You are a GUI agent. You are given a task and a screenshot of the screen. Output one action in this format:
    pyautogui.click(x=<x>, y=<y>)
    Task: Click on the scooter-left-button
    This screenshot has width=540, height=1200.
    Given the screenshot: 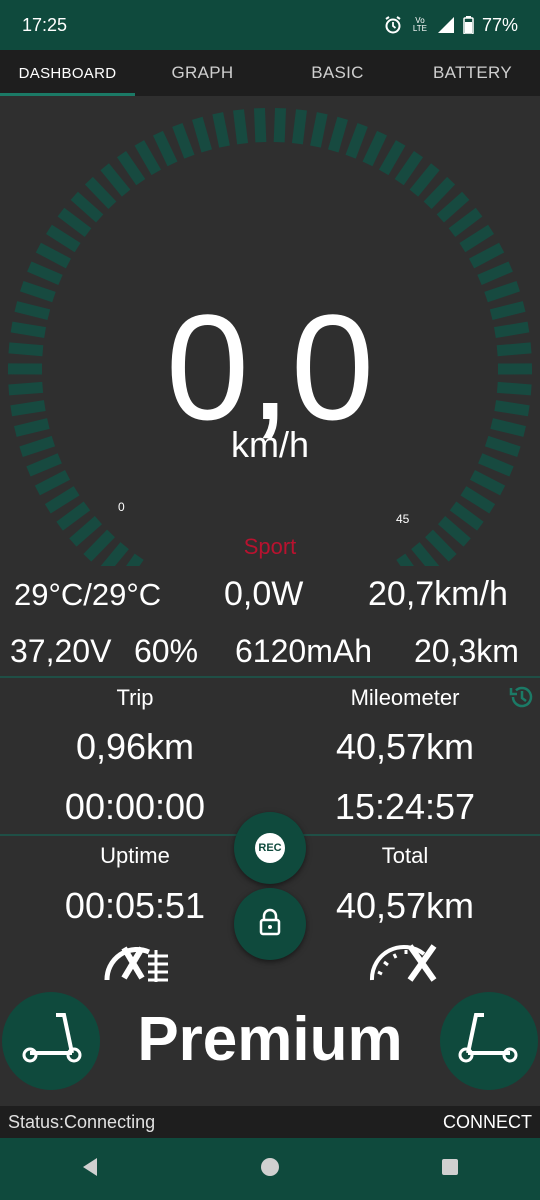 What is the action you would take?
    pyautogui.click(x=51, y=1041)
    